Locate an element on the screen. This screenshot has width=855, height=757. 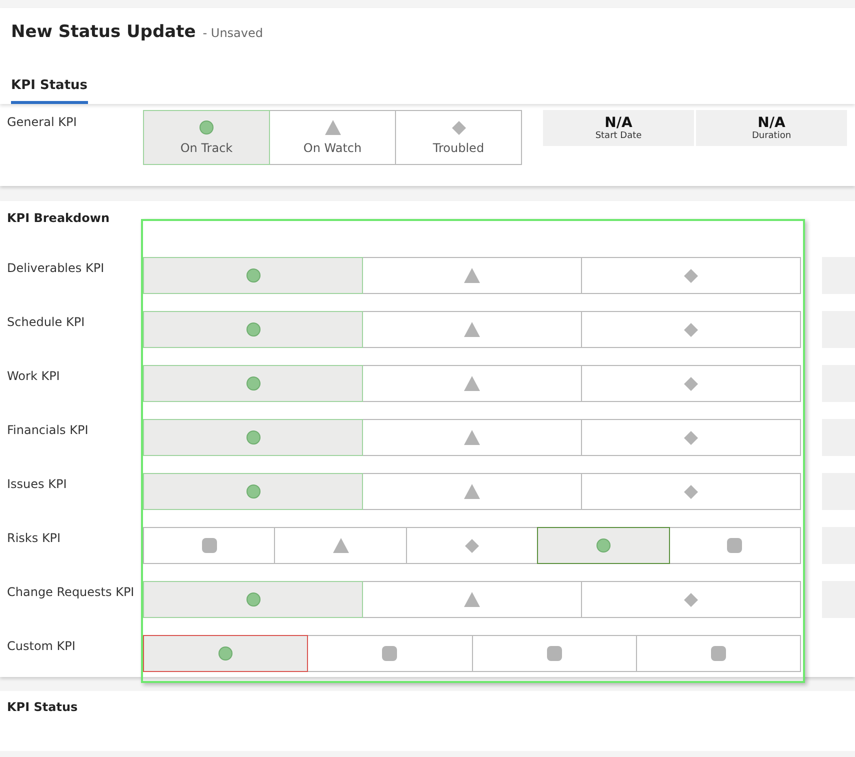
stat-label: Start Date is located at coordinates (618, 136).